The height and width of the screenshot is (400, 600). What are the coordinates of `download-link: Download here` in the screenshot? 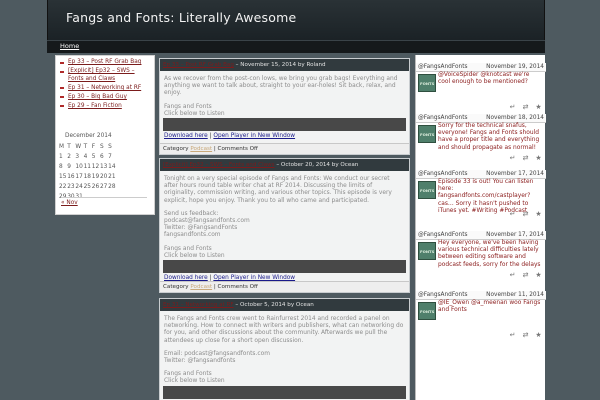 It's located at (186, 136).